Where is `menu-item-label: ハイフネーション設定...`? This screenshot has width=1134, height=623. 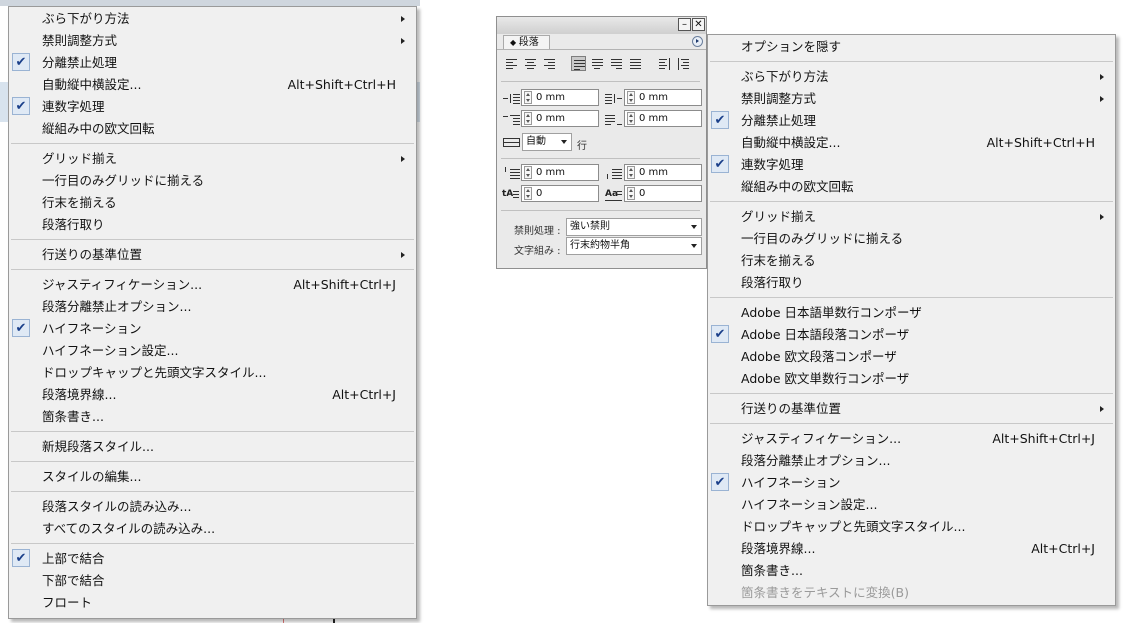
menu-item-label: ハイフネーション設定... is located at coordinates (809, 504).